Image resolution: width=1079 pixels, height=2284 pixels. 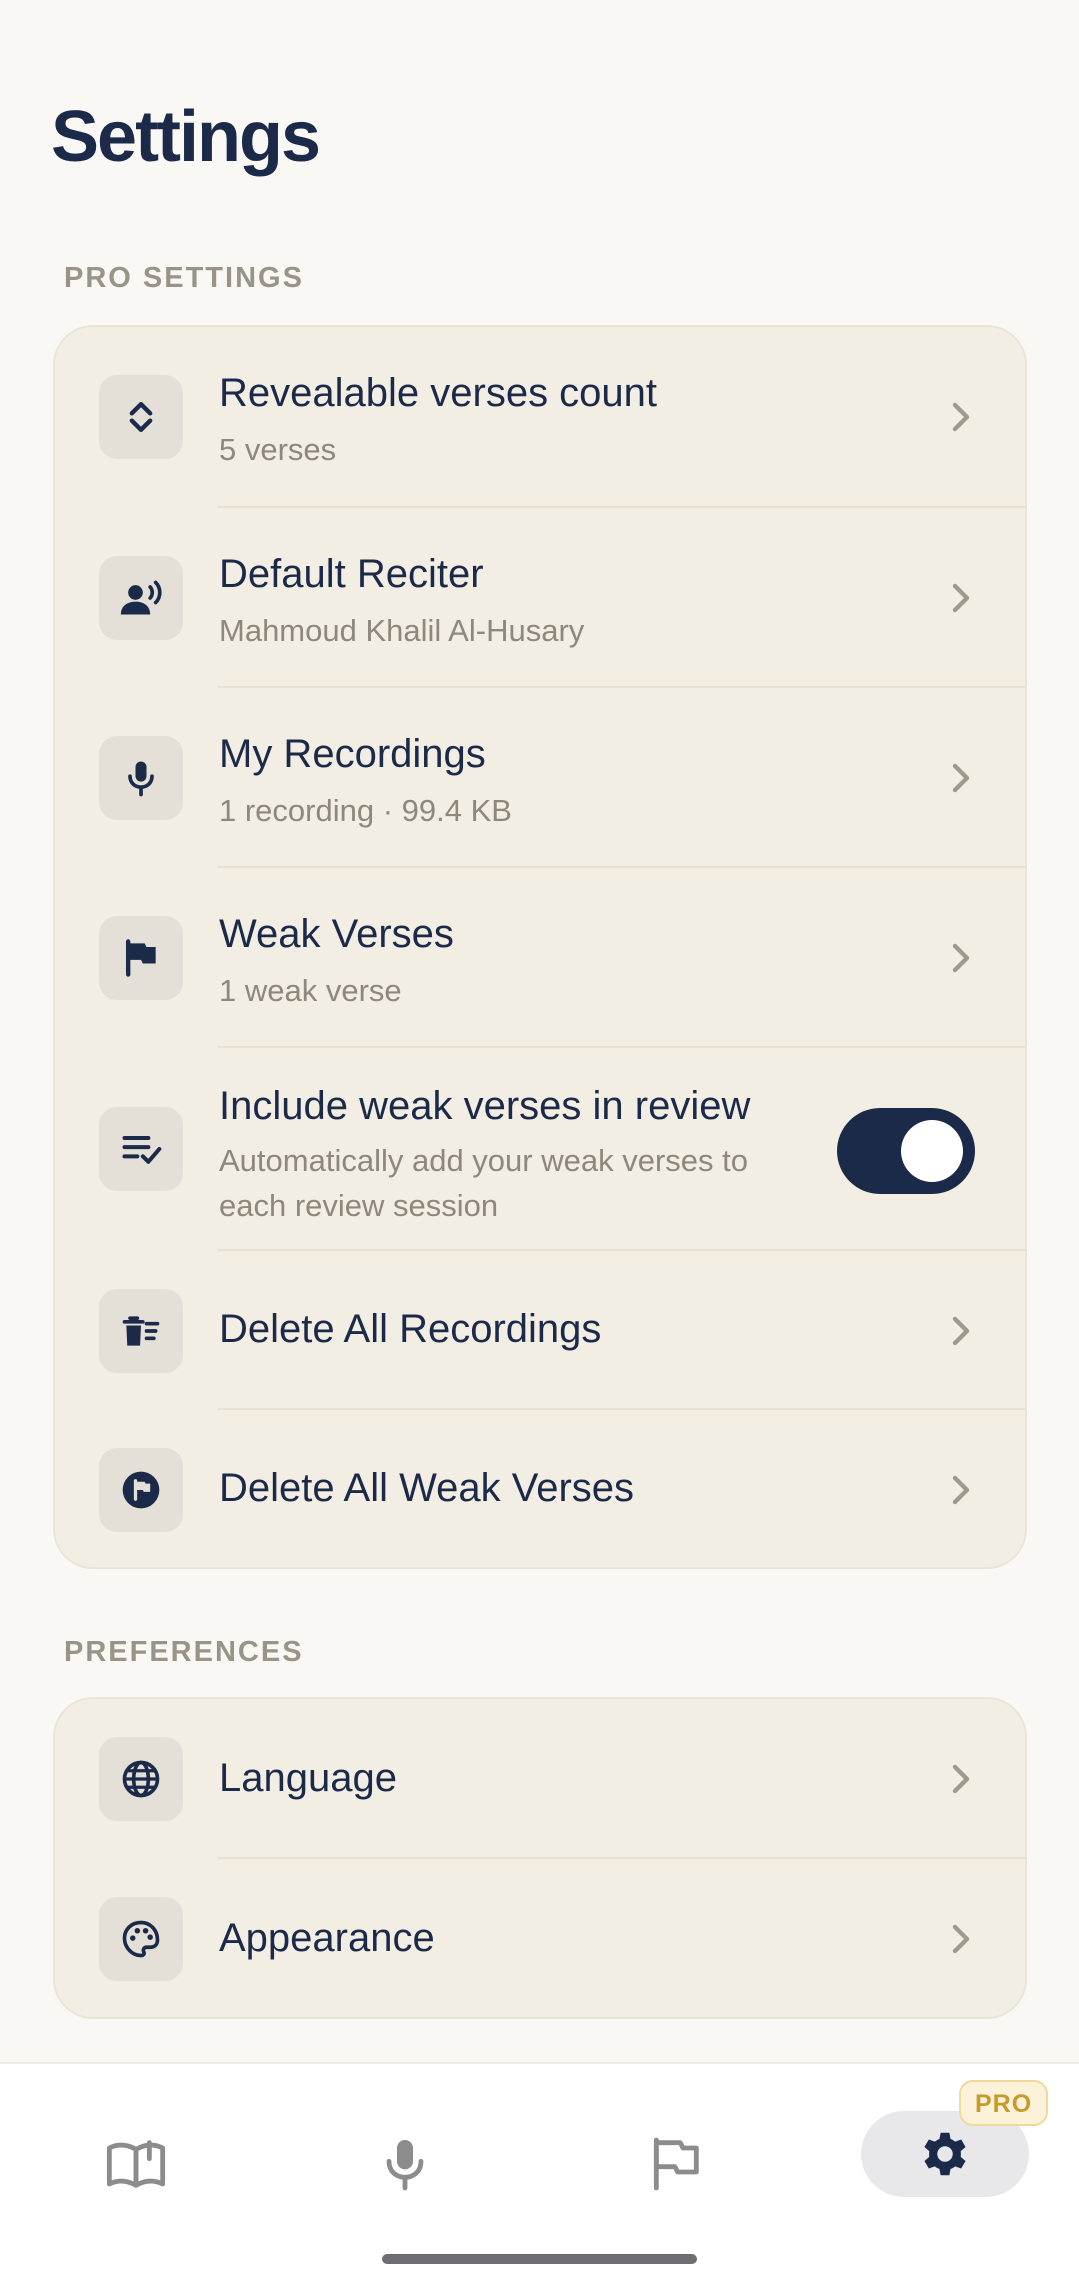 I want to click on row-title: Include weak verses in review, so click(x=485, y=1106).